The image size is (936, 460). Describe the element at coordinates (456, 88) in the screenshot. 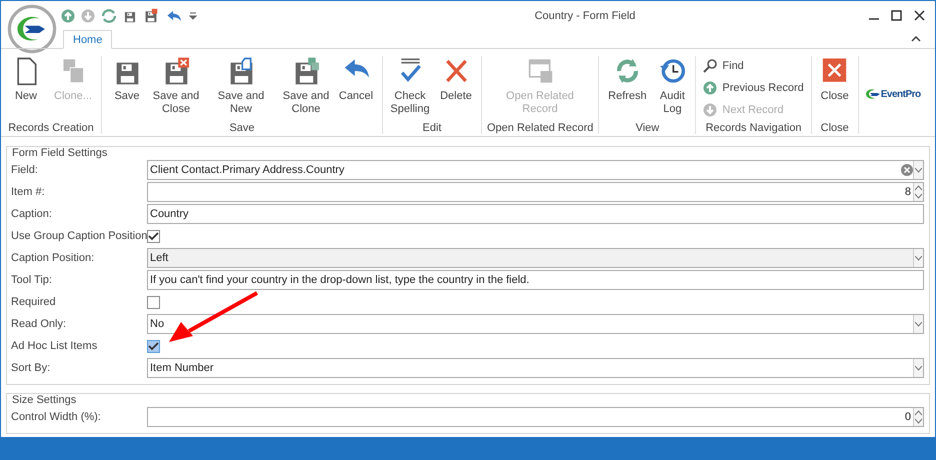

I see `ribbon-button: Delete` at that location.